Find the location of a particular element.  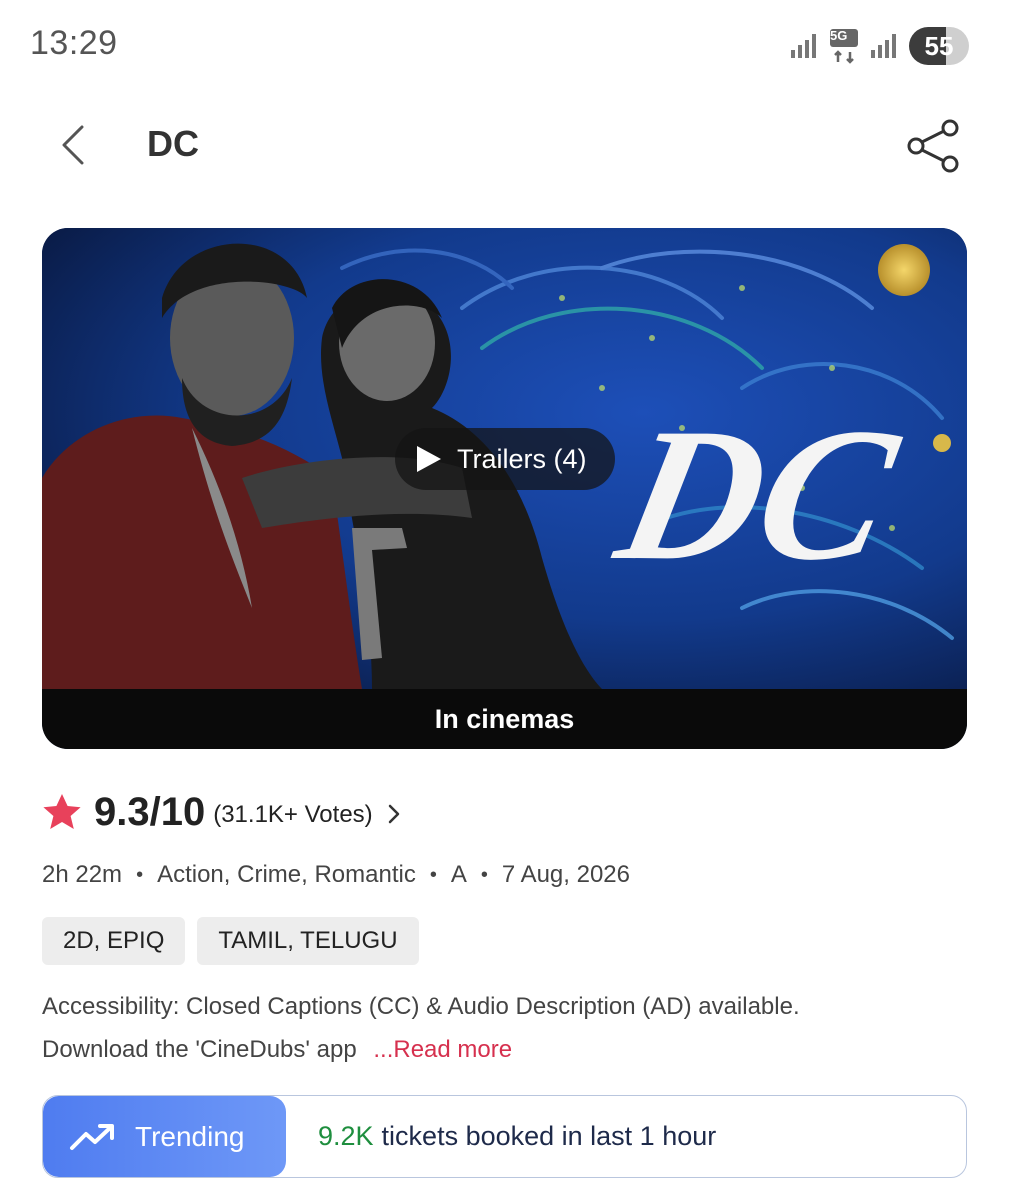

status-time: 13:29 is located at coordinates (74, 43).